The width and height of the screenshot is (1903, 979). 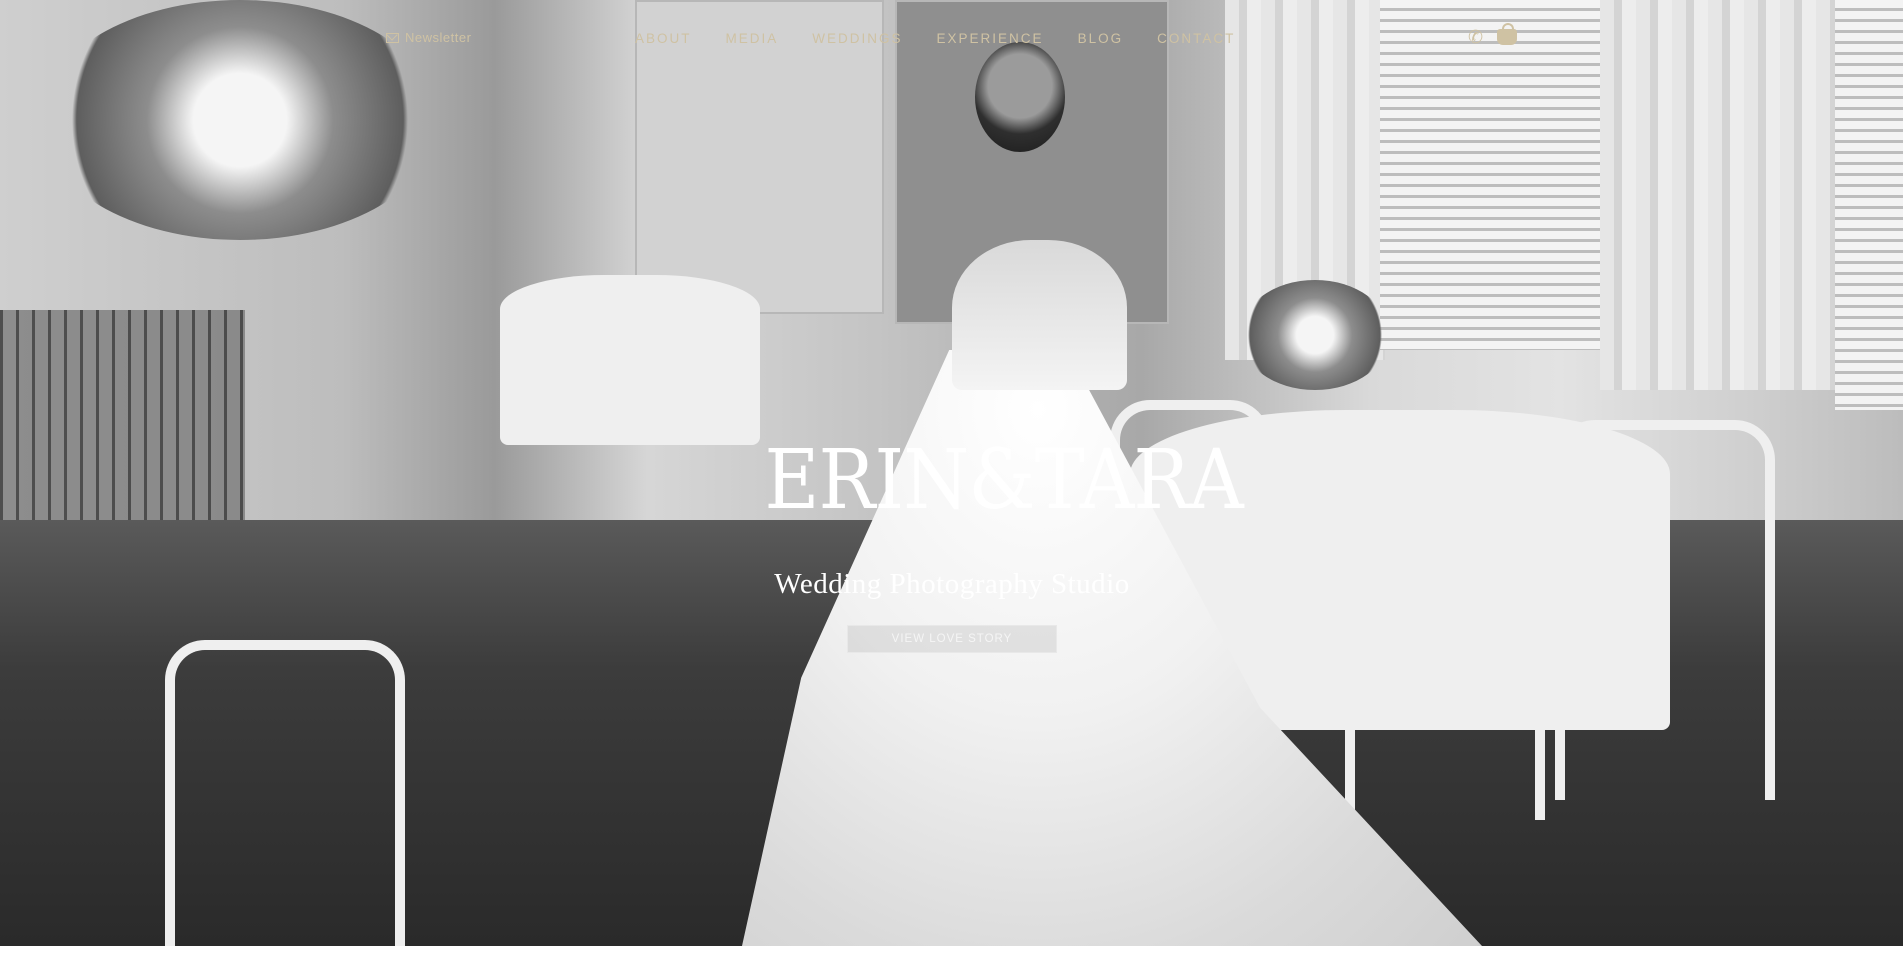 What do you see at coordinates (857, 38) in the screenshot?
I see `nav-item-weddings: WEDDINGS` at bounding box center [857, 38].